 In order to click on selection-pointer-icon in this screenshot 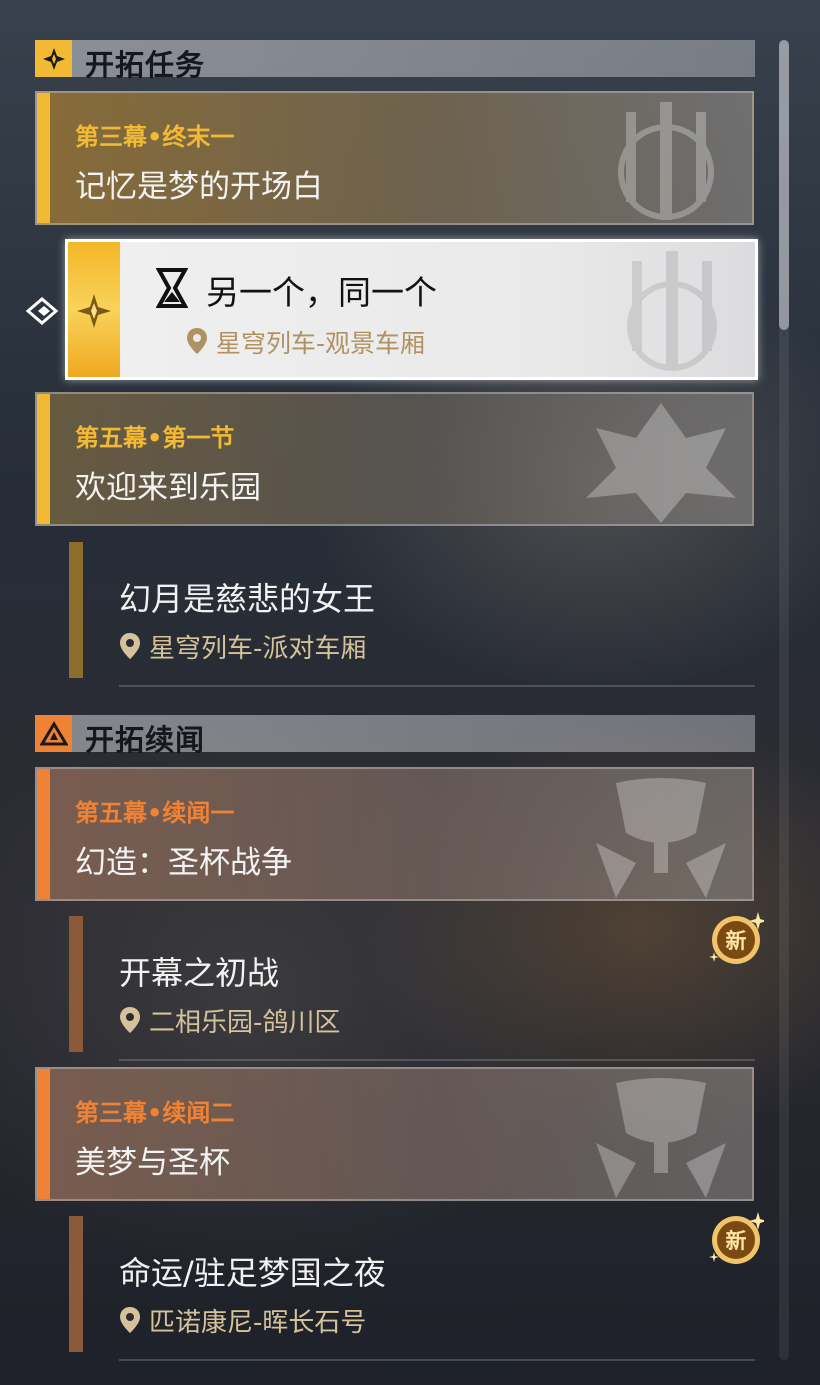, I will do `click(42, 311)`.